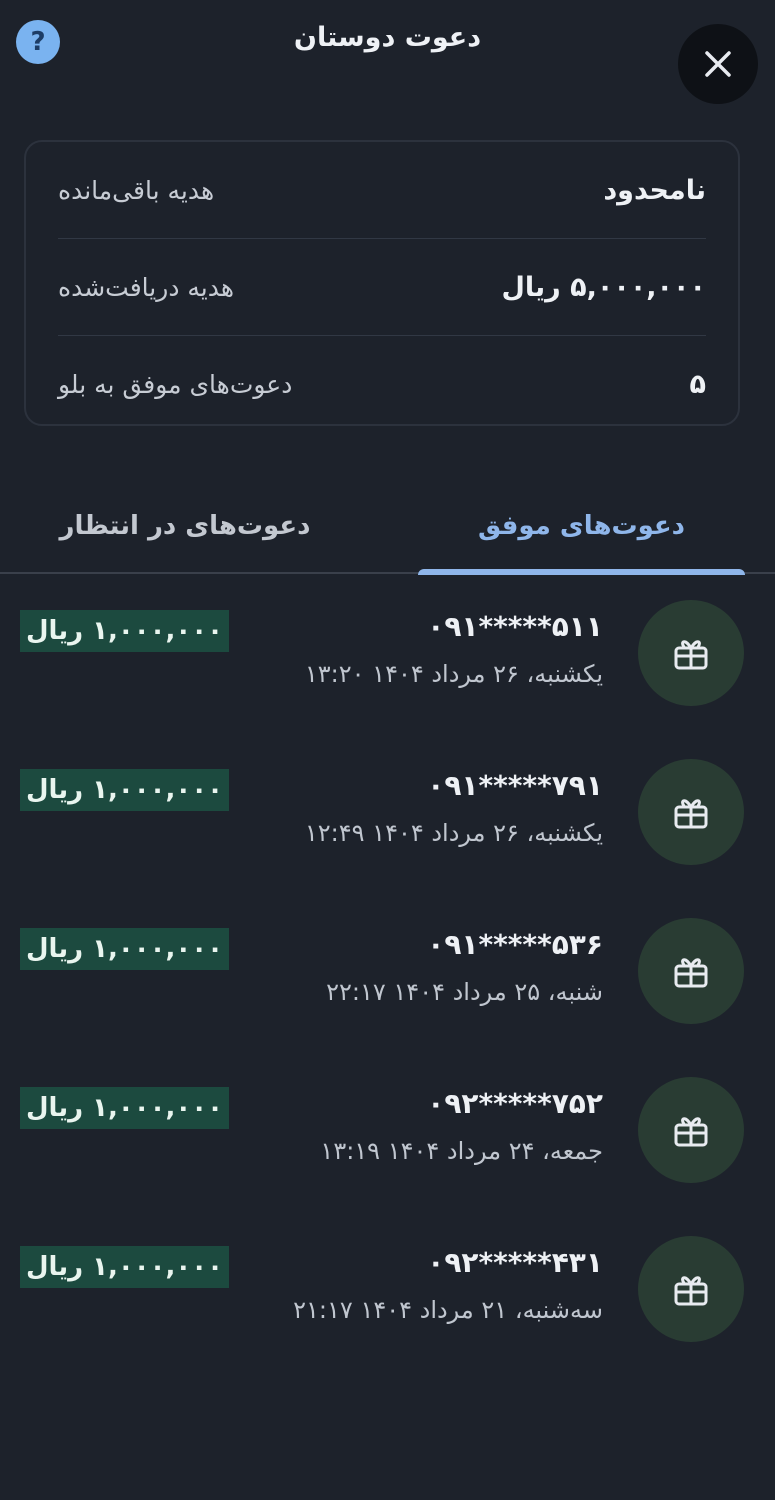 The height and width of the screenshot is (1500, 775). What do you see at coordinates (185, 526) in the screenshot?
I see `tab-pending-invites: دعوت‌های در انتظار` at bounding box center [185, 526].